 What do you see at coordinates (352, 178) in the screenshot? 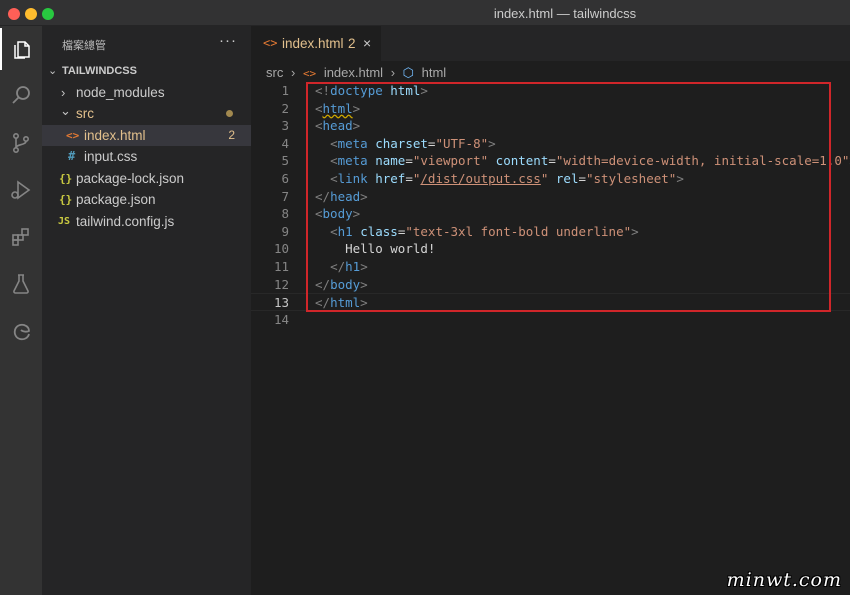
I see `code-token: link` at bounding box center [352, 178].